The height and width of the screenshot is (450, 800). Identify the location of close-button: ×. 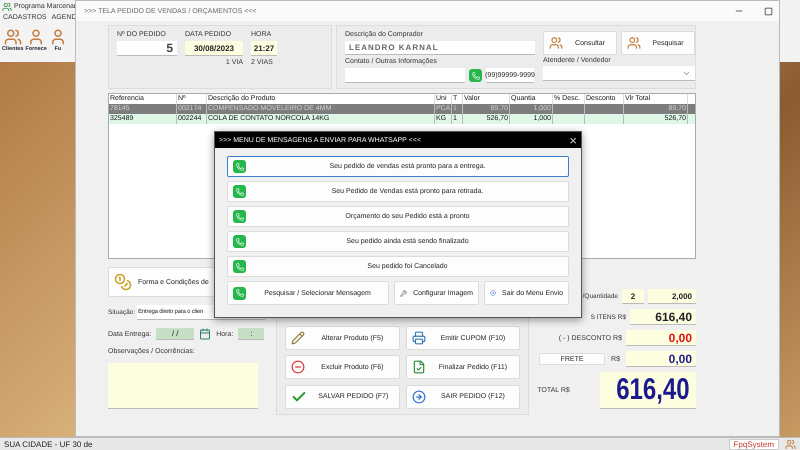
(573, 140).